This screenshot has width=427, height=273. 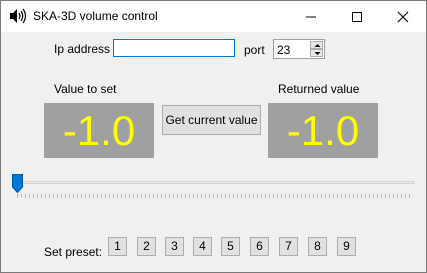 I want to click on close-icon, so click(x=403, y=17).